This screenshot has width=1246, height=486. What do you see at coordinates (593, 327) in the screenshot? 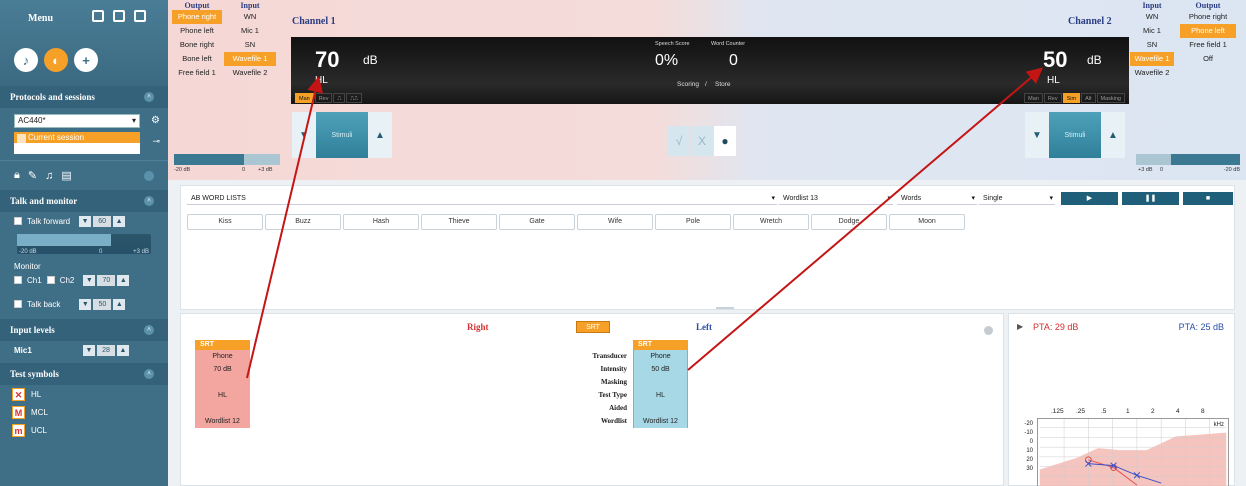
I see `srt-tab: SRT` at bounding box center [593, 327].